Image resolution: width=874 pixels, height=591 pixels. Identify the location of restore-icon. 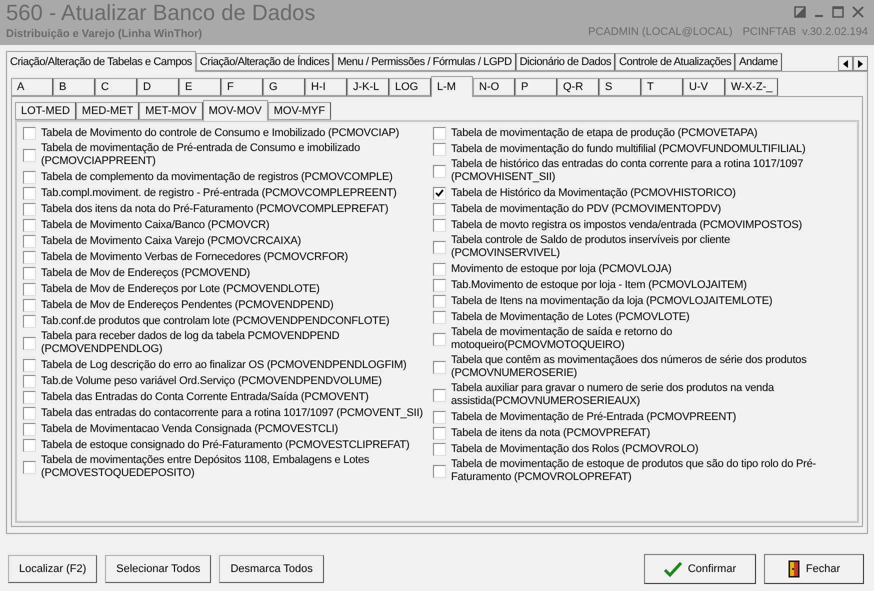
(800, 12).